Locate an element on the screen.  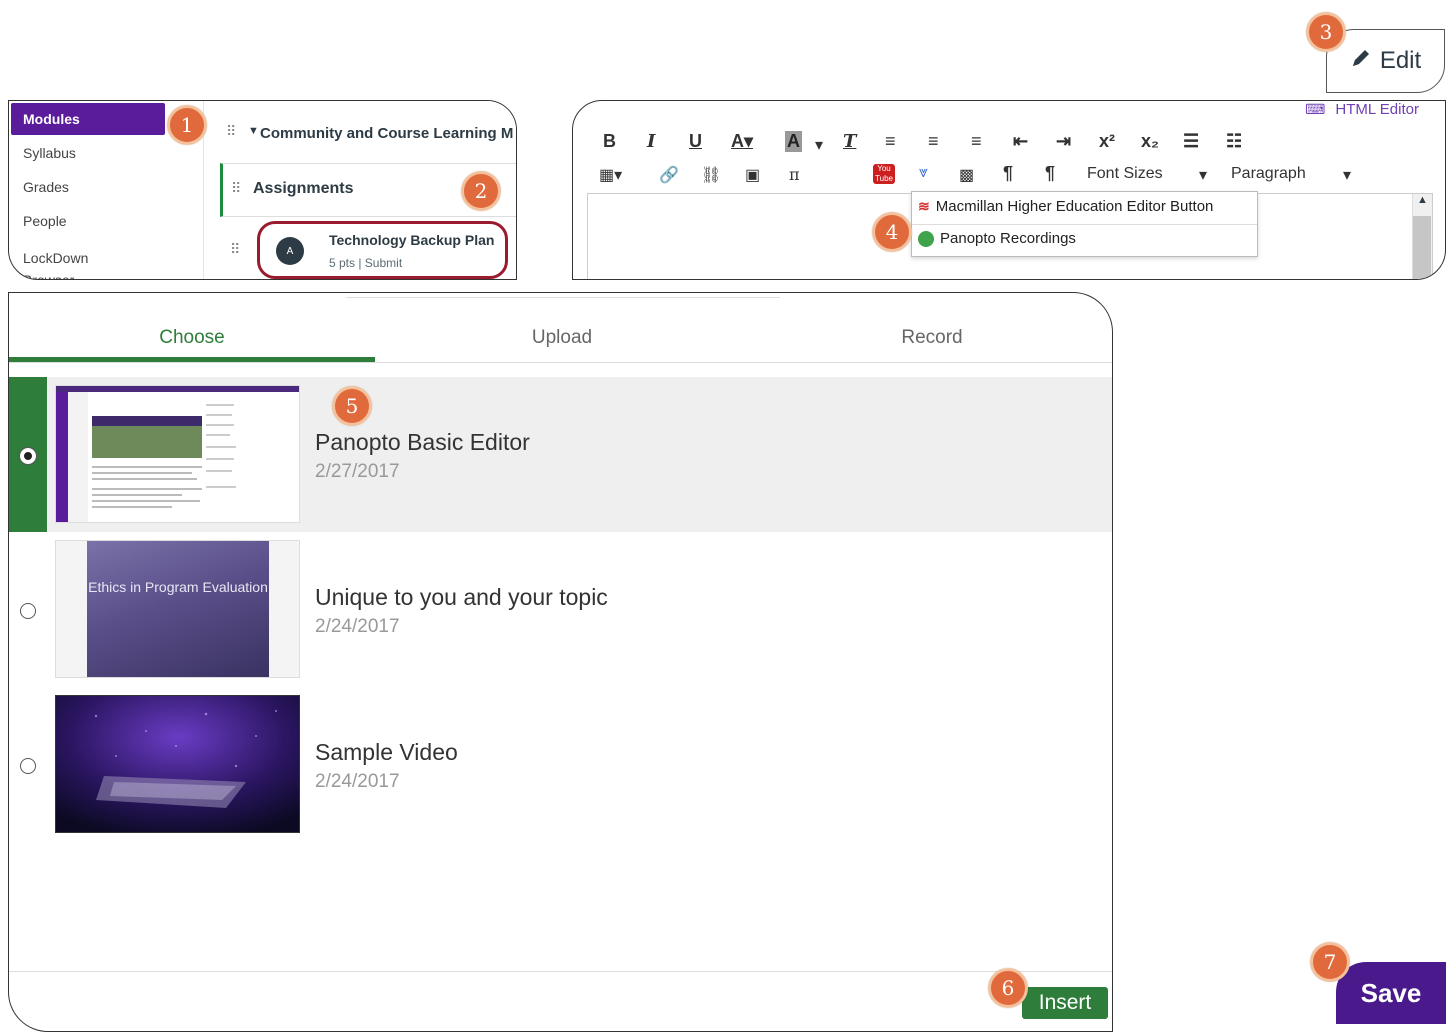
step-badge-7: 7 is located at coordinates (1330, 962).